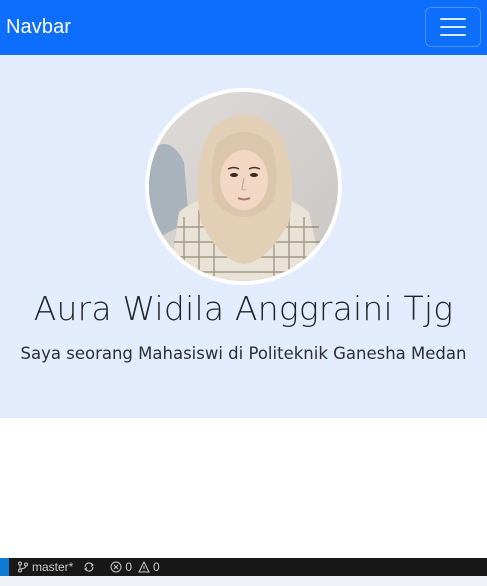 The height and width of the screenshot is (586, 487). What do you see at coordinates (156, 567) in the screenshot?
I see `warning-count: 0` at bounding box center [156, 567].